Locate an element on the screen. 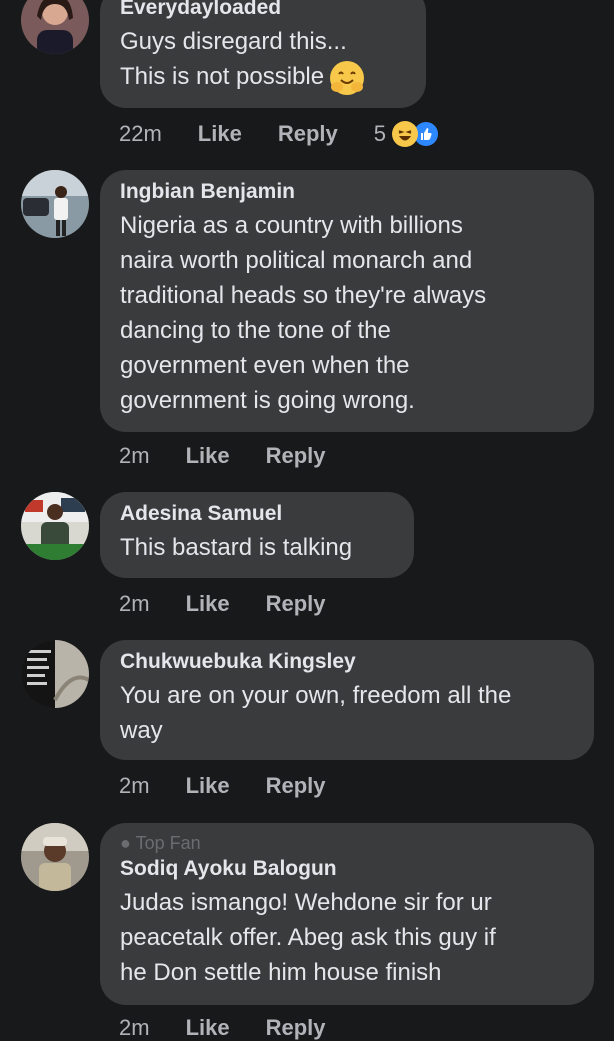 This screenshot has width=614, height=1041. comment-line: traditional heads so they're always is located at coordinates (303, 295).